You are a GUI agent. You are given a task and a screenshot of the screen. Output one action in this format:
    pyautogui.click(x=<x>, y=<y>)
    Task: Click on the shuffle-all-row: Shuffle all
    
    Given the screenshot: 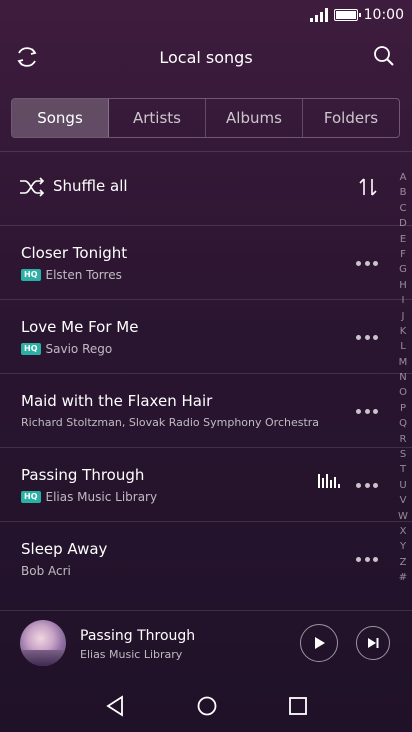 What is the action you would take?
    pyautogui.click(x=196, y=188)
    